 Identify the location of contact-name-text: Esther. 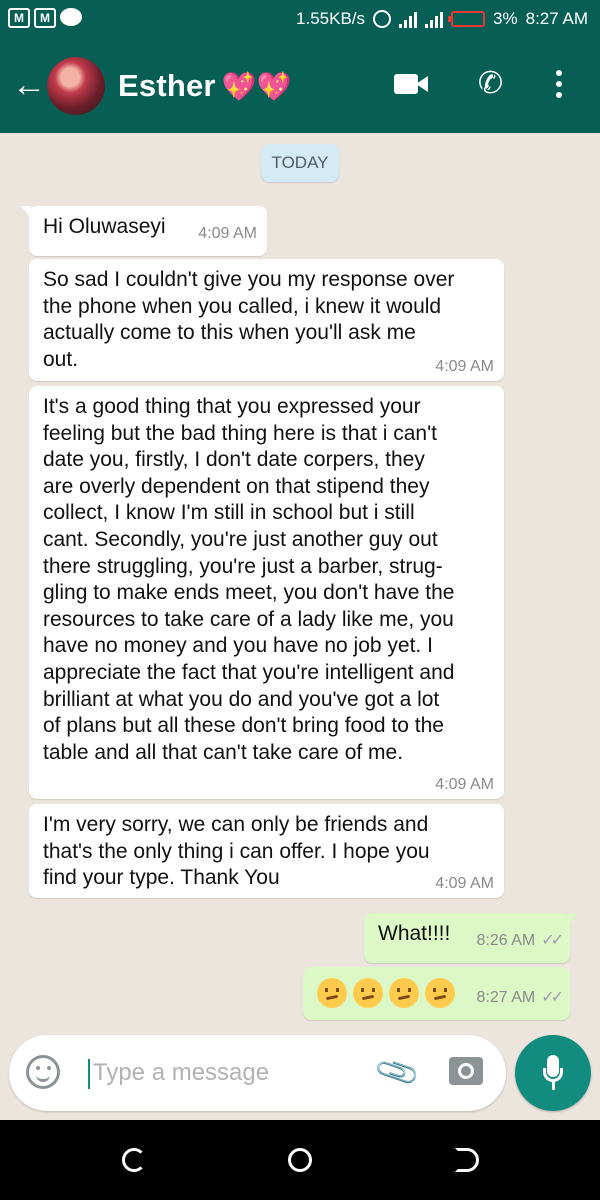
(167, 85).